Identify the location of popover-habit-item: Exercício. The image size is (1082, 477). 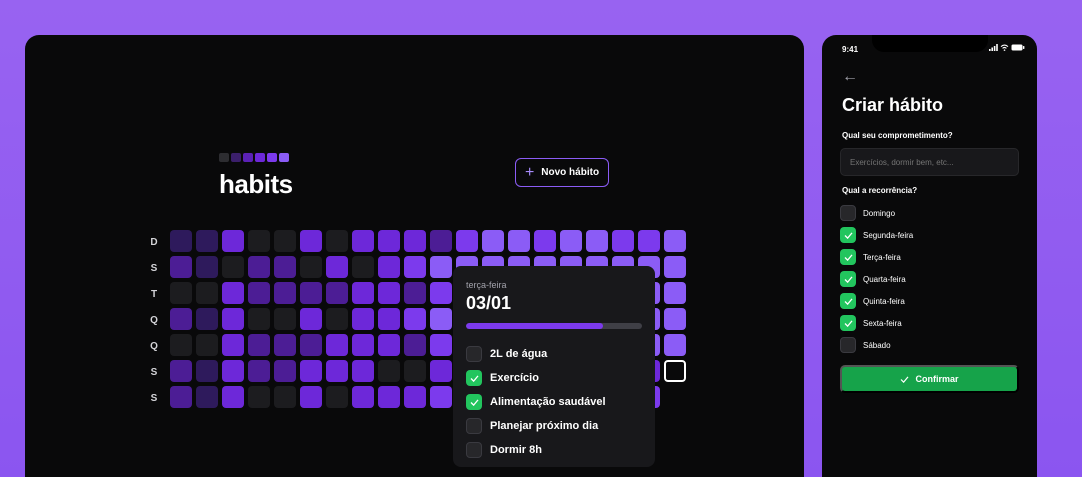
(554, 378).